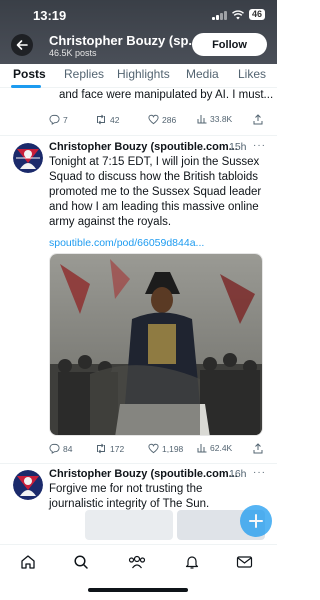 This screenshot has height=600, width=320. I want to click on like-button: 286, so click(162, 119).